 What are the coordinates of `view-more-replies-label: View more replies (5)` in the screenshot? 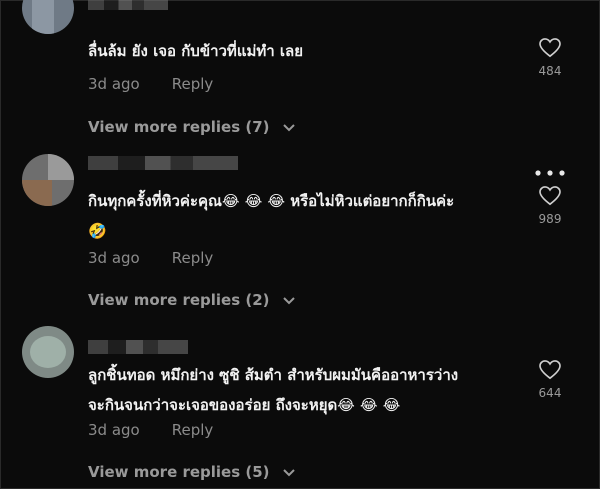 It's located at (179, 472).